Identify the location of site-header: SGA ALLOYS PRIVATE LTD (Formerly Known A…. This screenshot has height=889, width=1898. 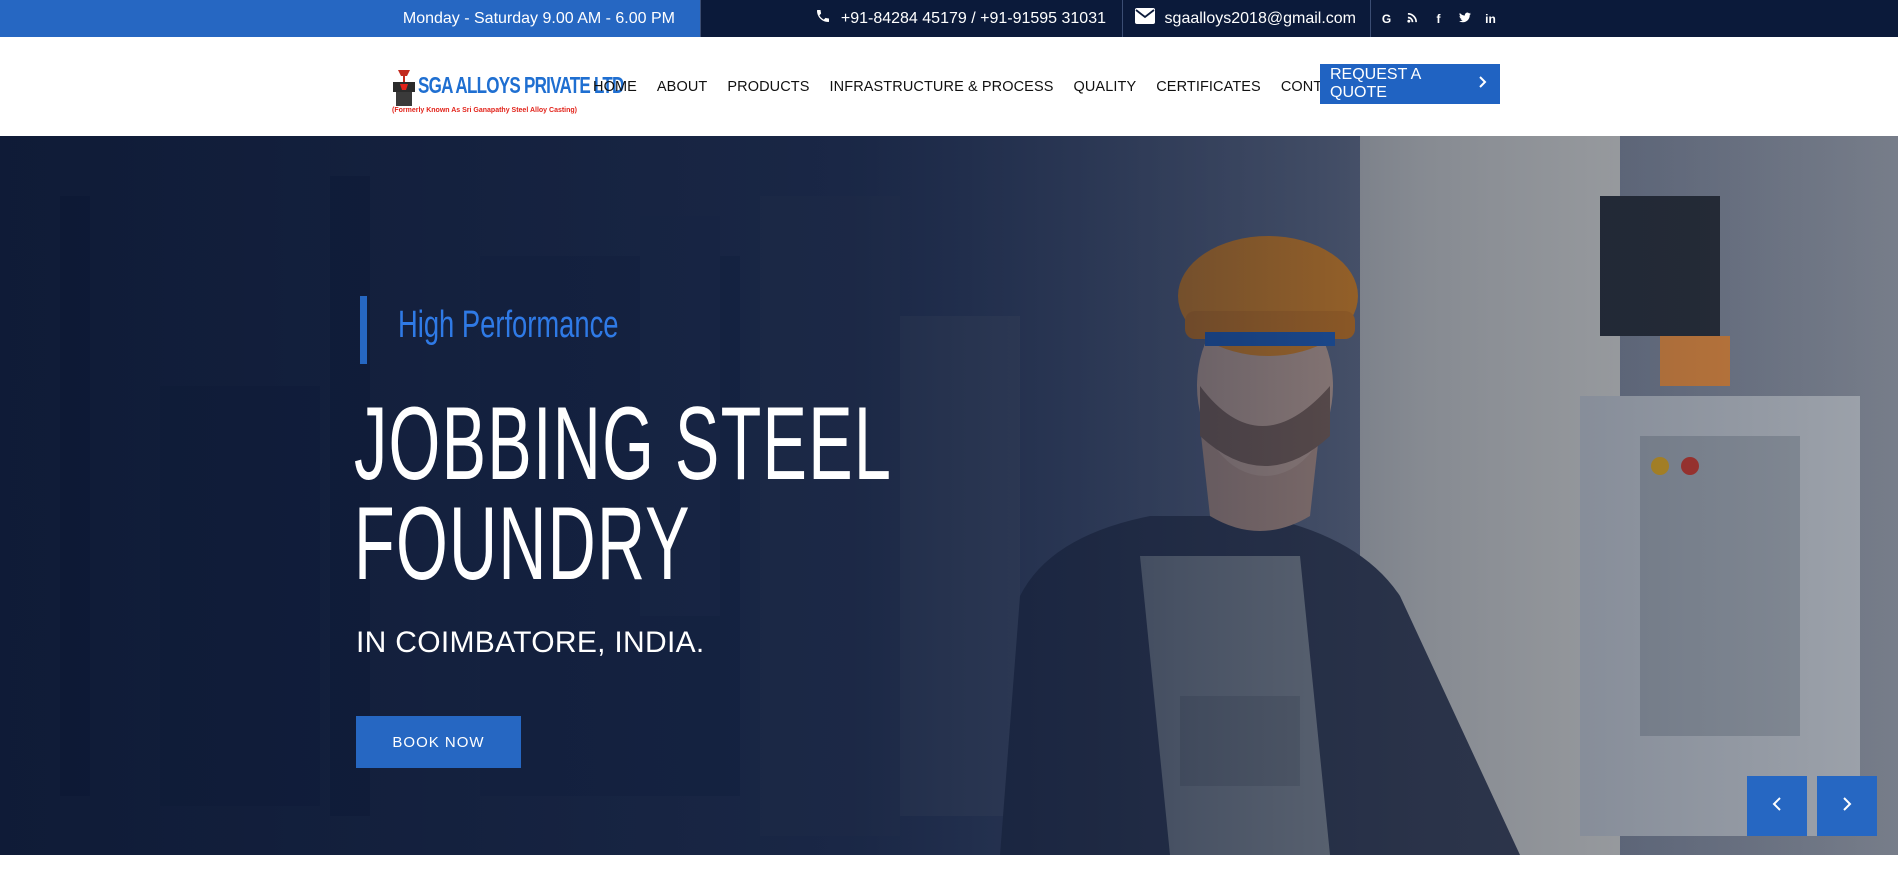
(949, 86).